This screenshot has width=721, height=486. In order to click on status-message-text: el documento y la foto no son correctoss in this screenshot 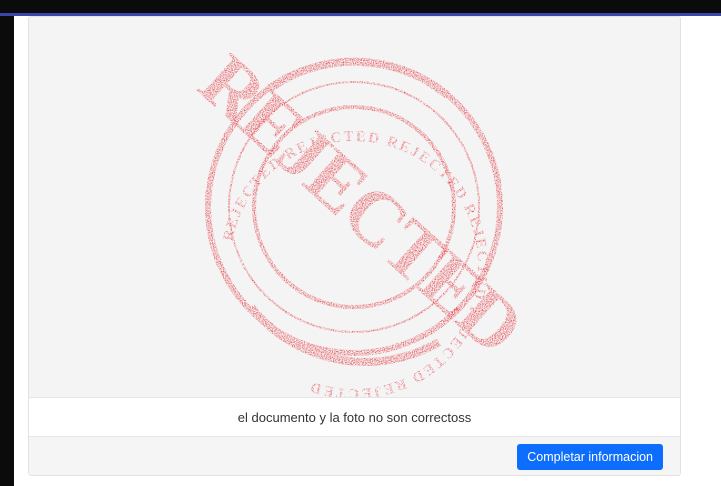, I will do `click(354, 417)`.